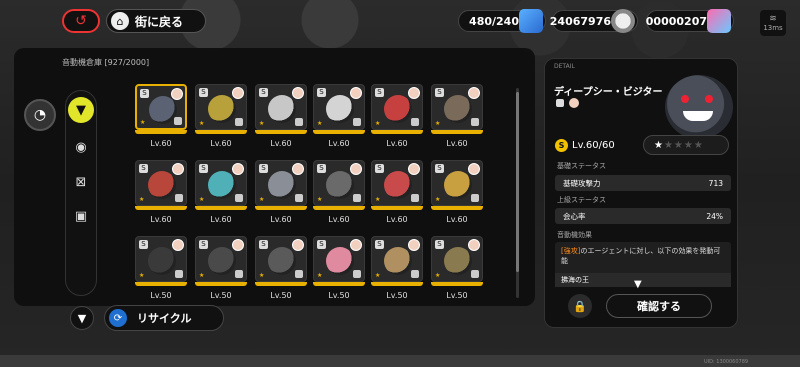 This screenshot has height=367, width=800. Describe the element at coordinates (719, 21) in the screenshot. I see `polychrome-icon` at that location.